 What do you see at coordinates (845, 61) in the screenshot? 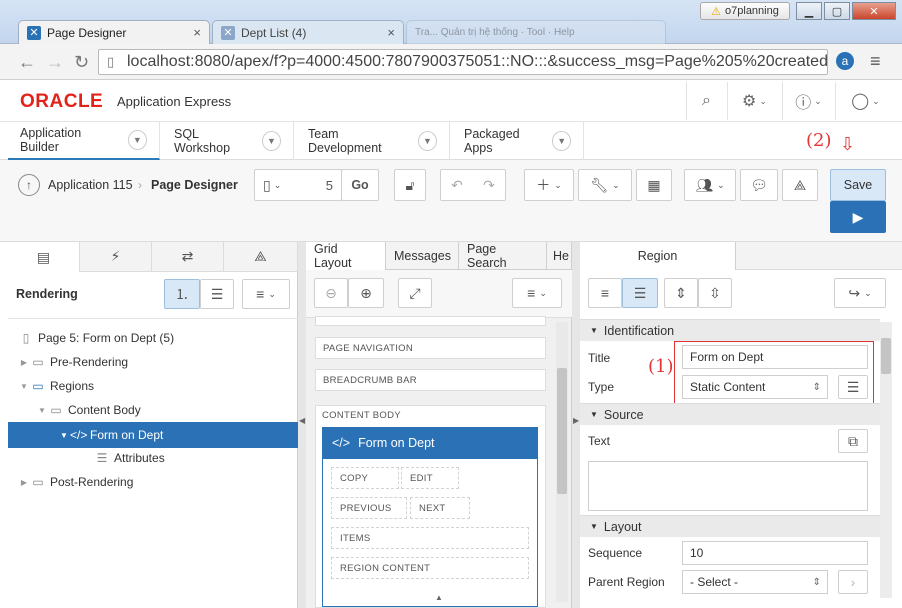
I see `extension-icon: a` at bounding box center [845, 61].